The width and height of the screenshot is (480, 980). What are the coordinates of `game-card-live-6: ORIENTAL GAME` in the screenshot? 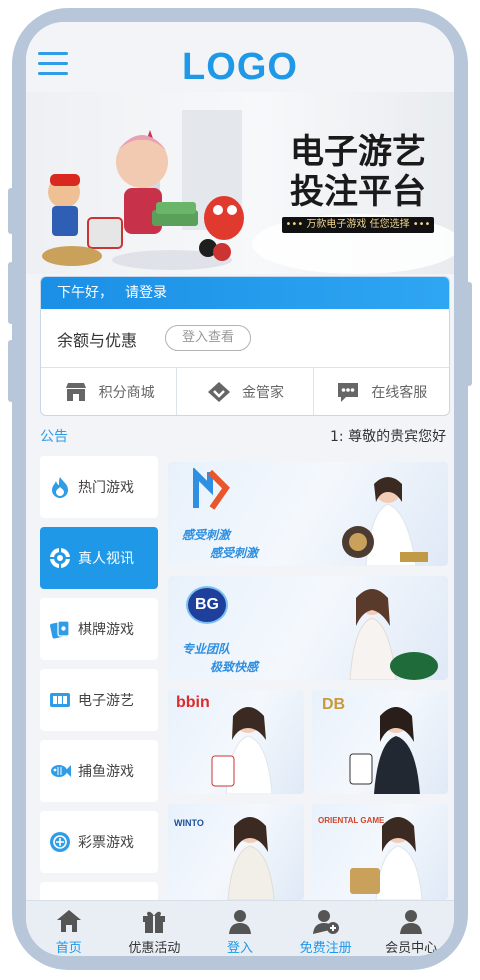 It's located at (380, 852).